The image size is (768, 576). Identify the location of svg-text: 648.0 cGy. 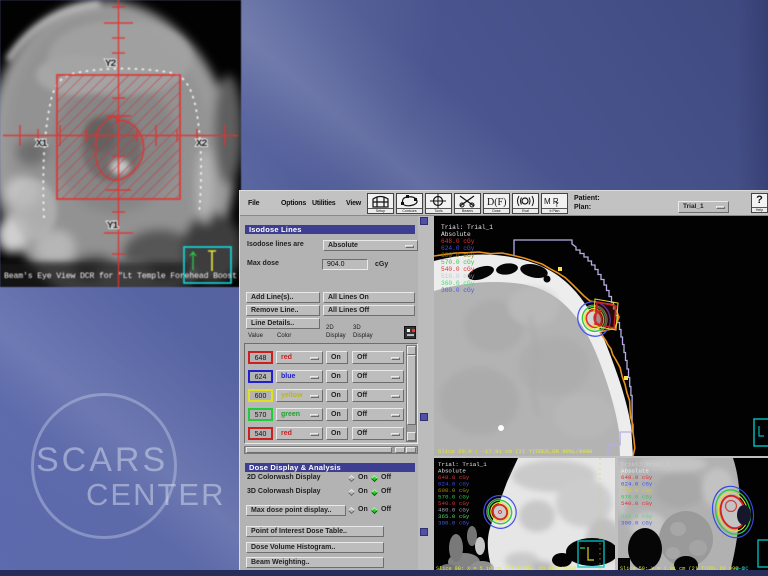
(458, 241).